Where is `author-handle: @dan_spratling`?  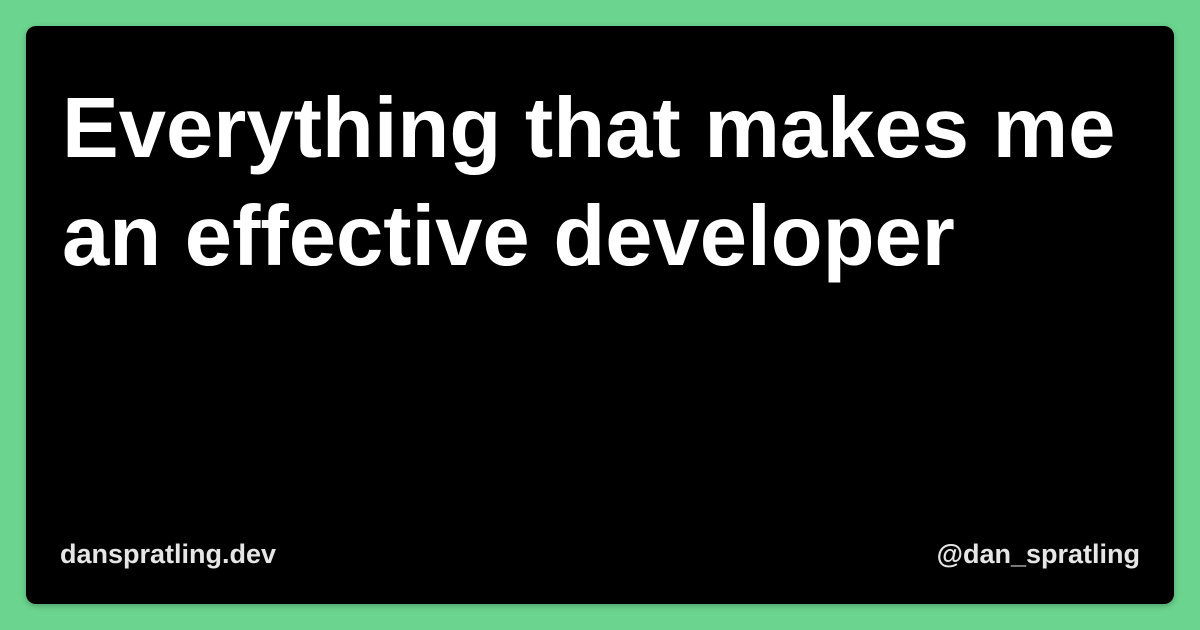 author-handle: @dan_spratling is located at coordinates (1038, 554).